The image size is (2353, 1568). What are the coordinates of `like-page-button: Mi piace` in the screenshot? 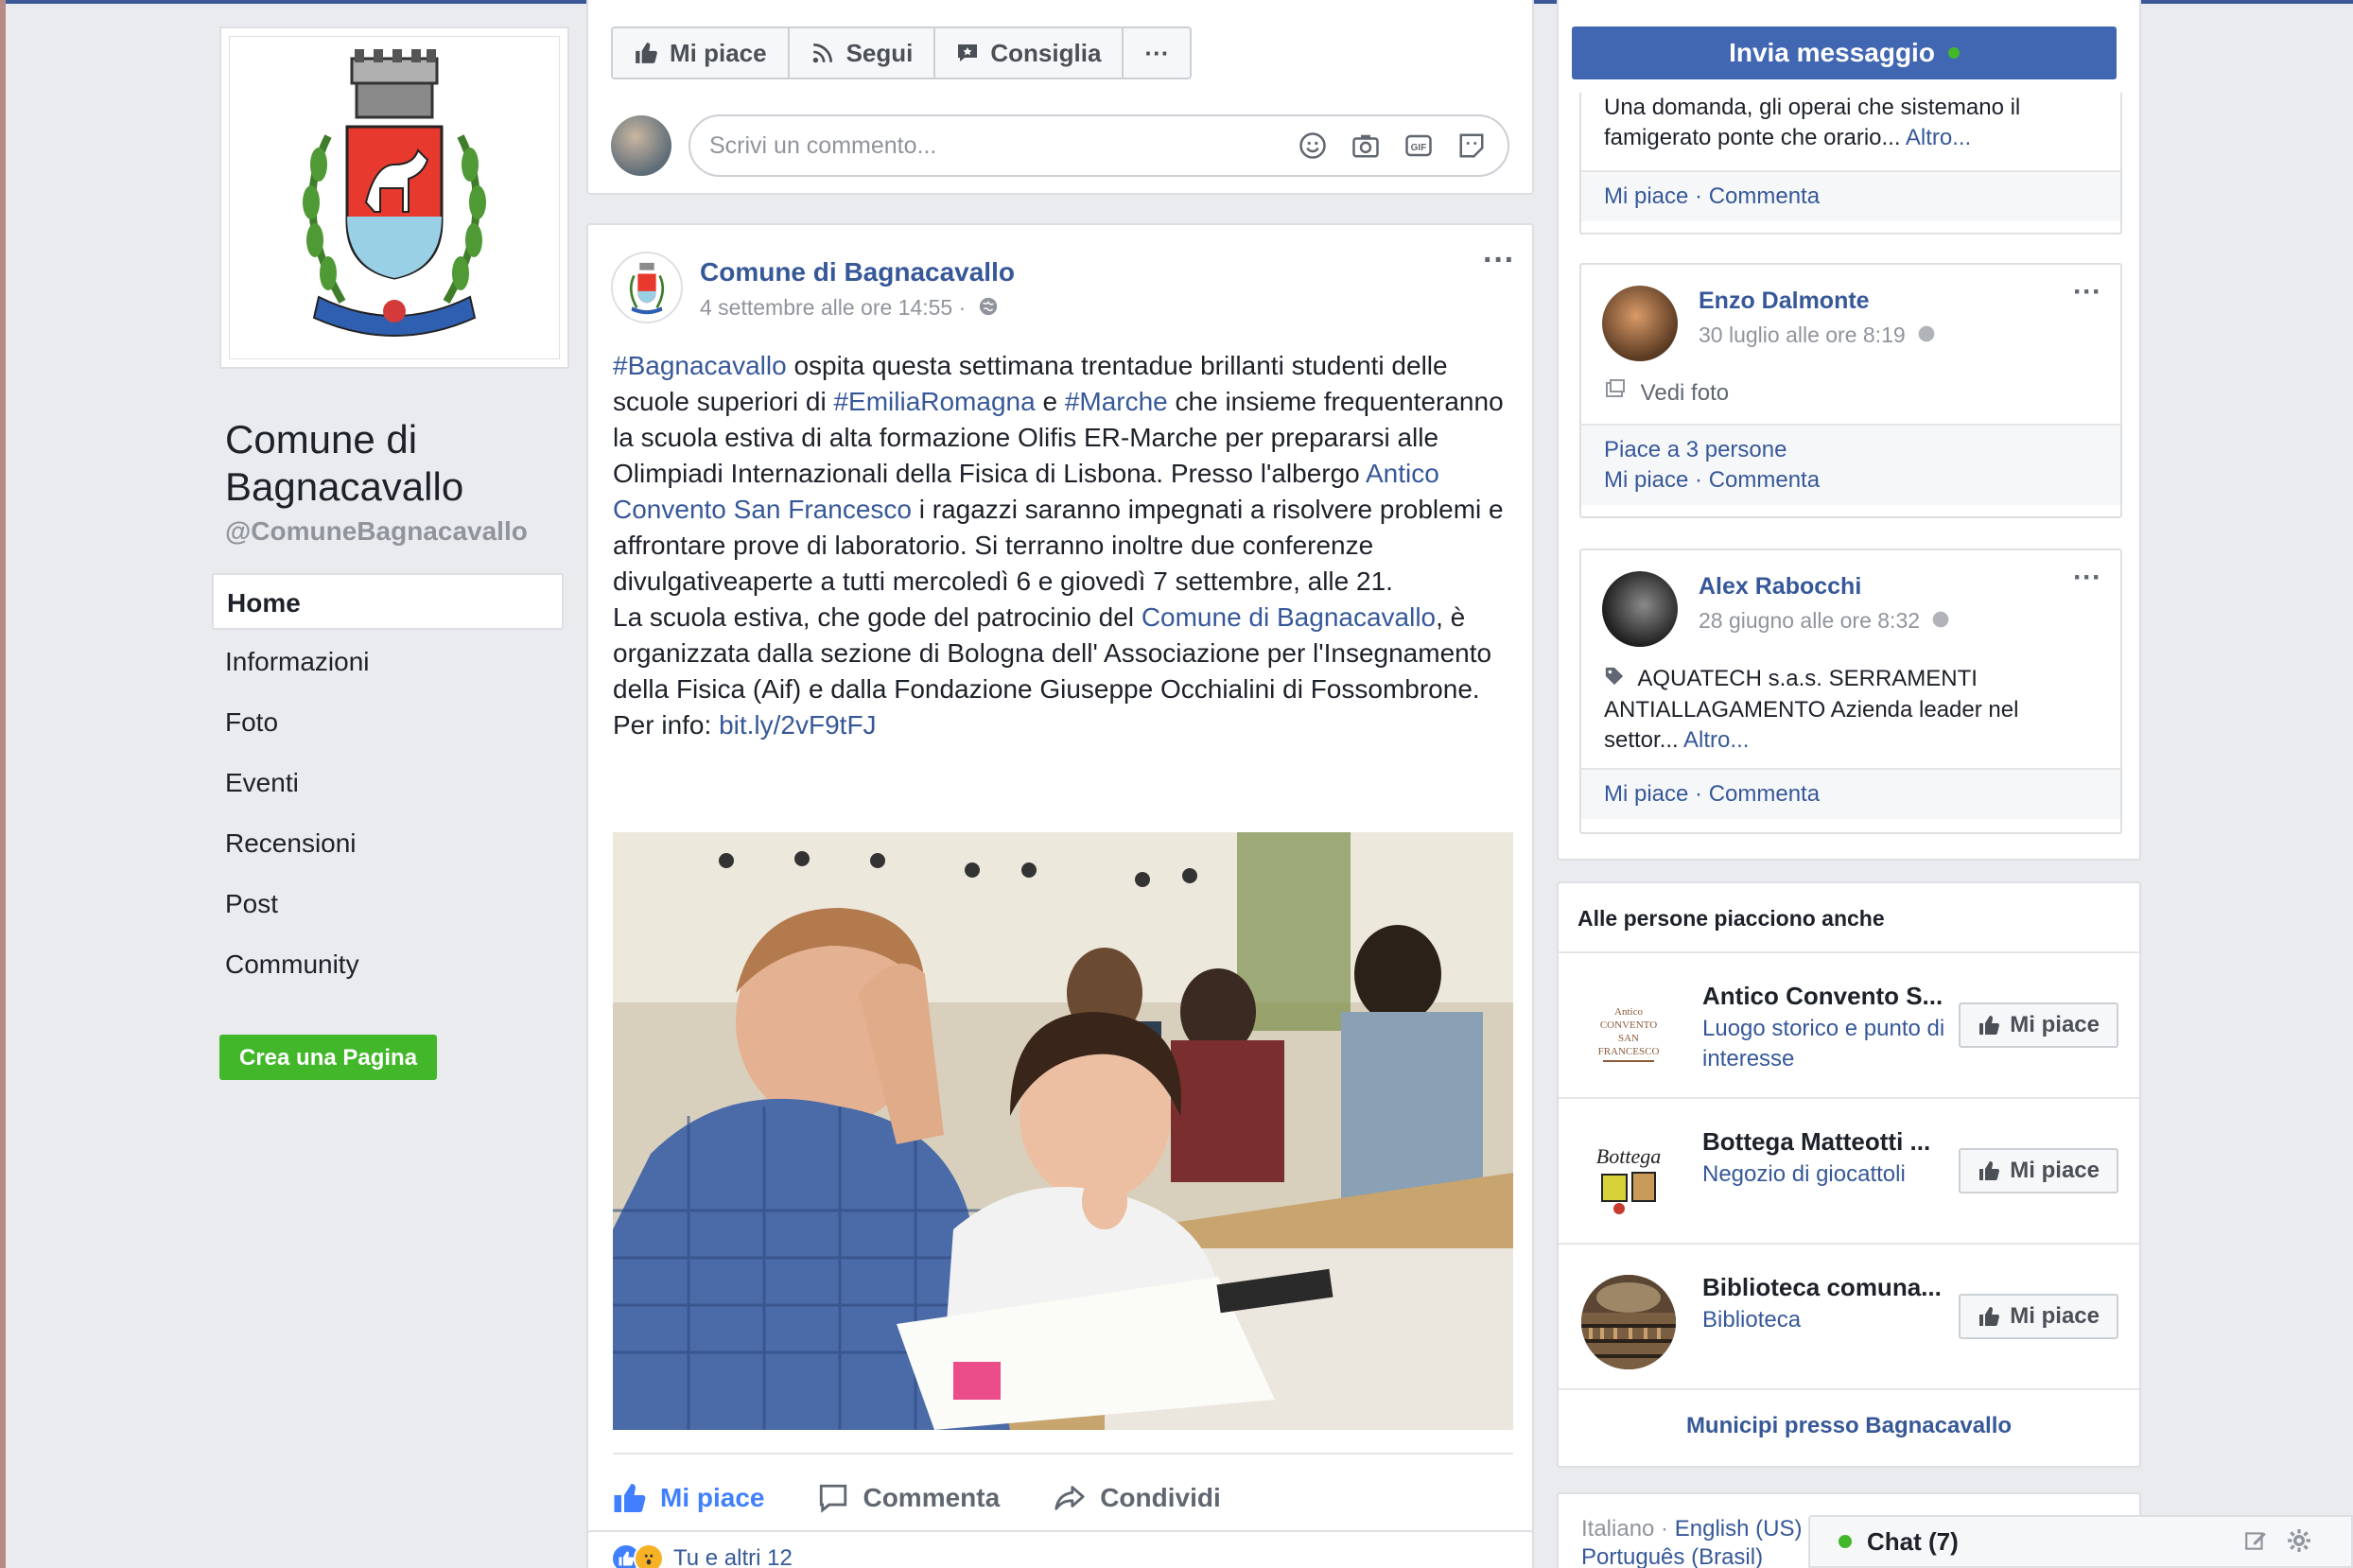 It's located at (700, 53).